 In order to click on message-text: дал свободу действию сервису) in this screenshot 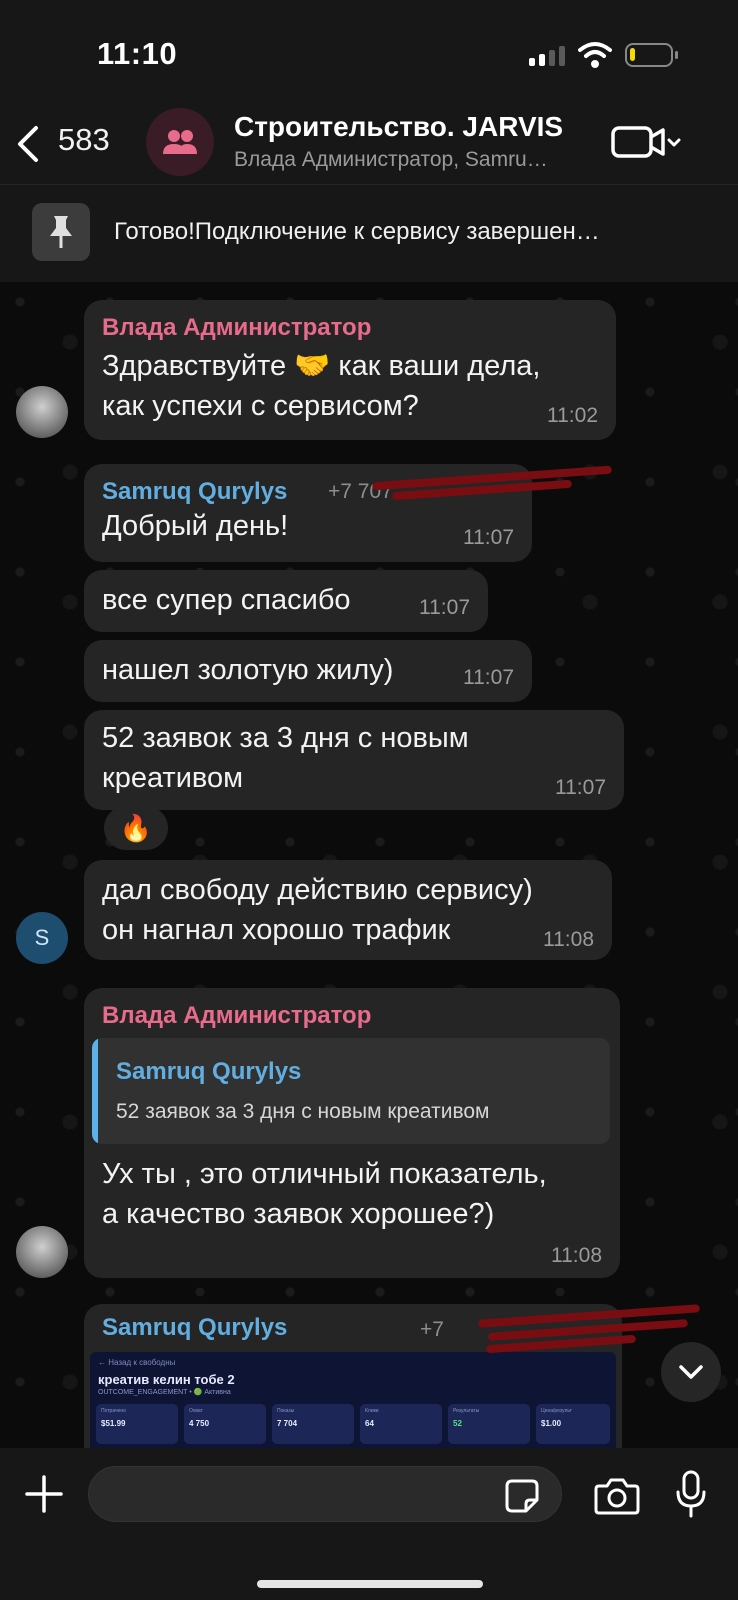, I will do `click(317, 890)`.